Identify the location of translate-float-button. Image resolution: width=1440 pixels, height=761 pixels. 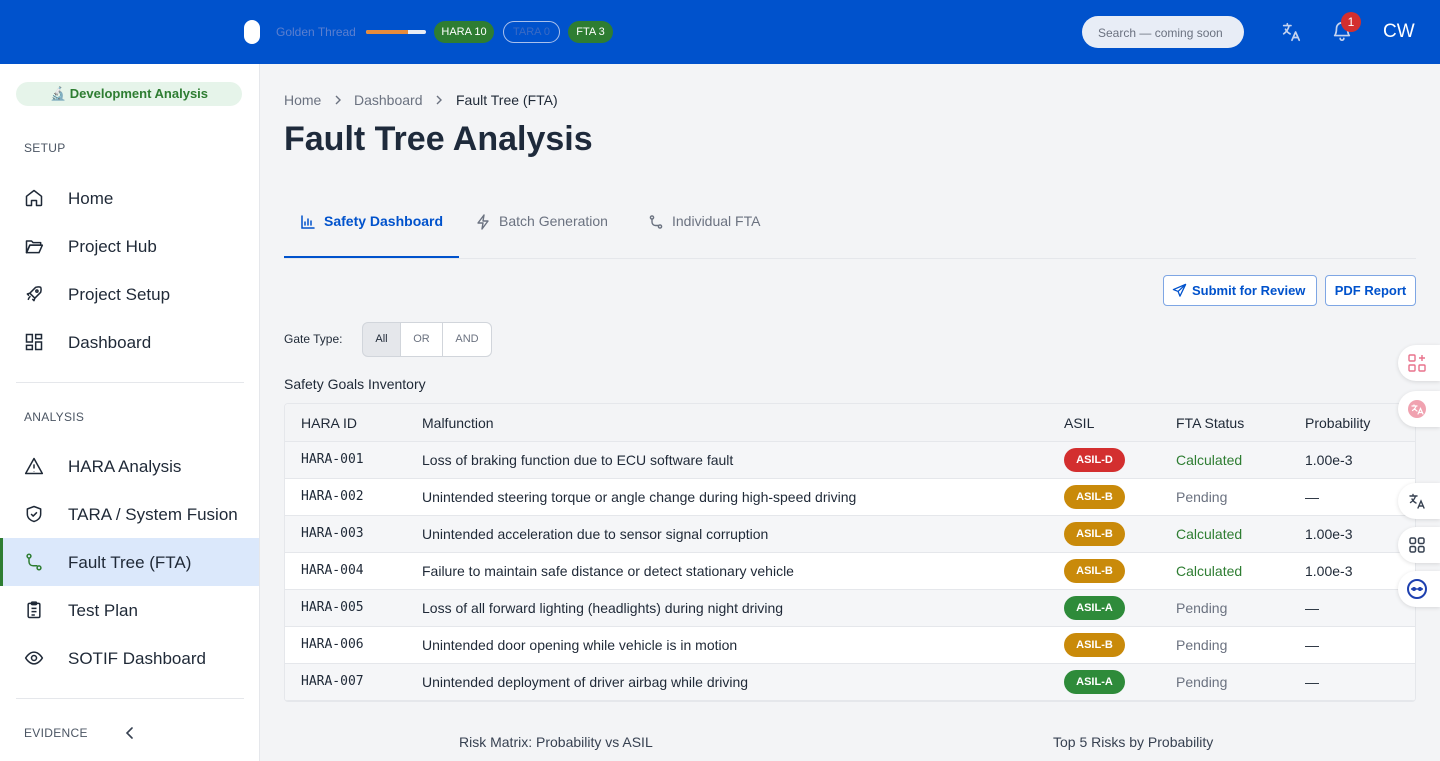
(1419, 409).